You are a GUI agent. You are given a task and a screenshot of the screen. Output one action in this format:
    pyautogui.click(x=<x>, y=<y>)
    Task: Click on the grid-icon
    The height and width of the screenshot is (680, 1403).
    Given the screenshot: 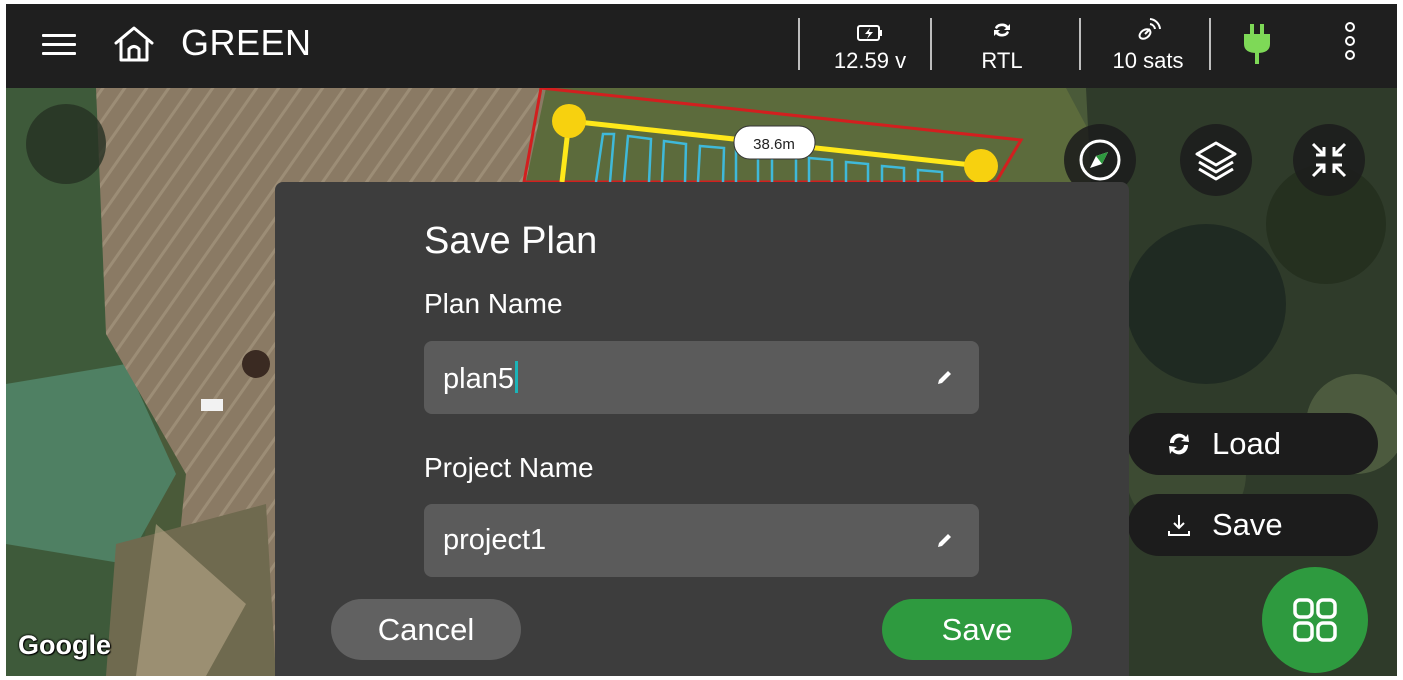 What is the action you would take?
    pyautogui.click(x=1315, y=620)
    